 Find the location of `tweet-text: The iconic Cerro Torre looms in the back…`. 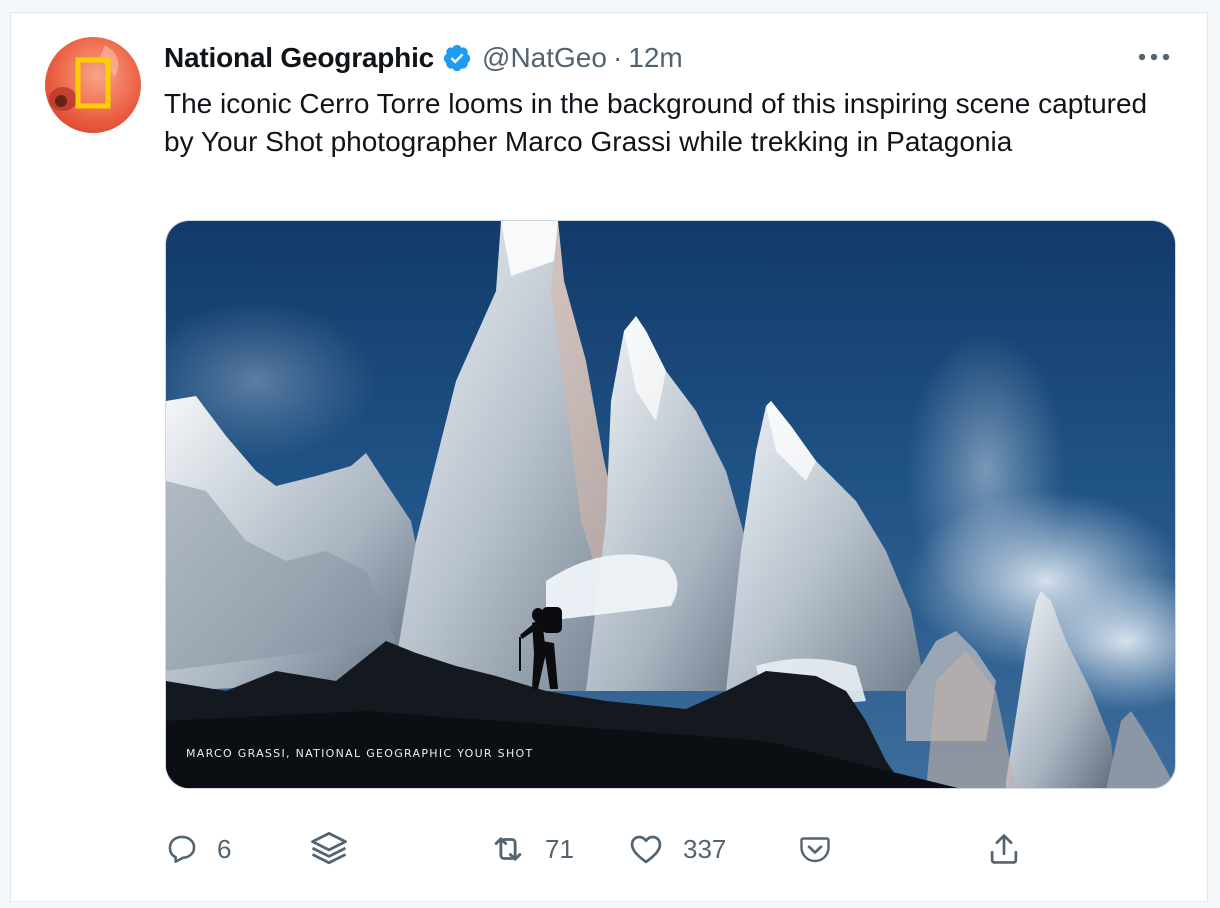

tweet-text: The iconic Cerro Torre looms in the back… is located at coordinates (656, 122).